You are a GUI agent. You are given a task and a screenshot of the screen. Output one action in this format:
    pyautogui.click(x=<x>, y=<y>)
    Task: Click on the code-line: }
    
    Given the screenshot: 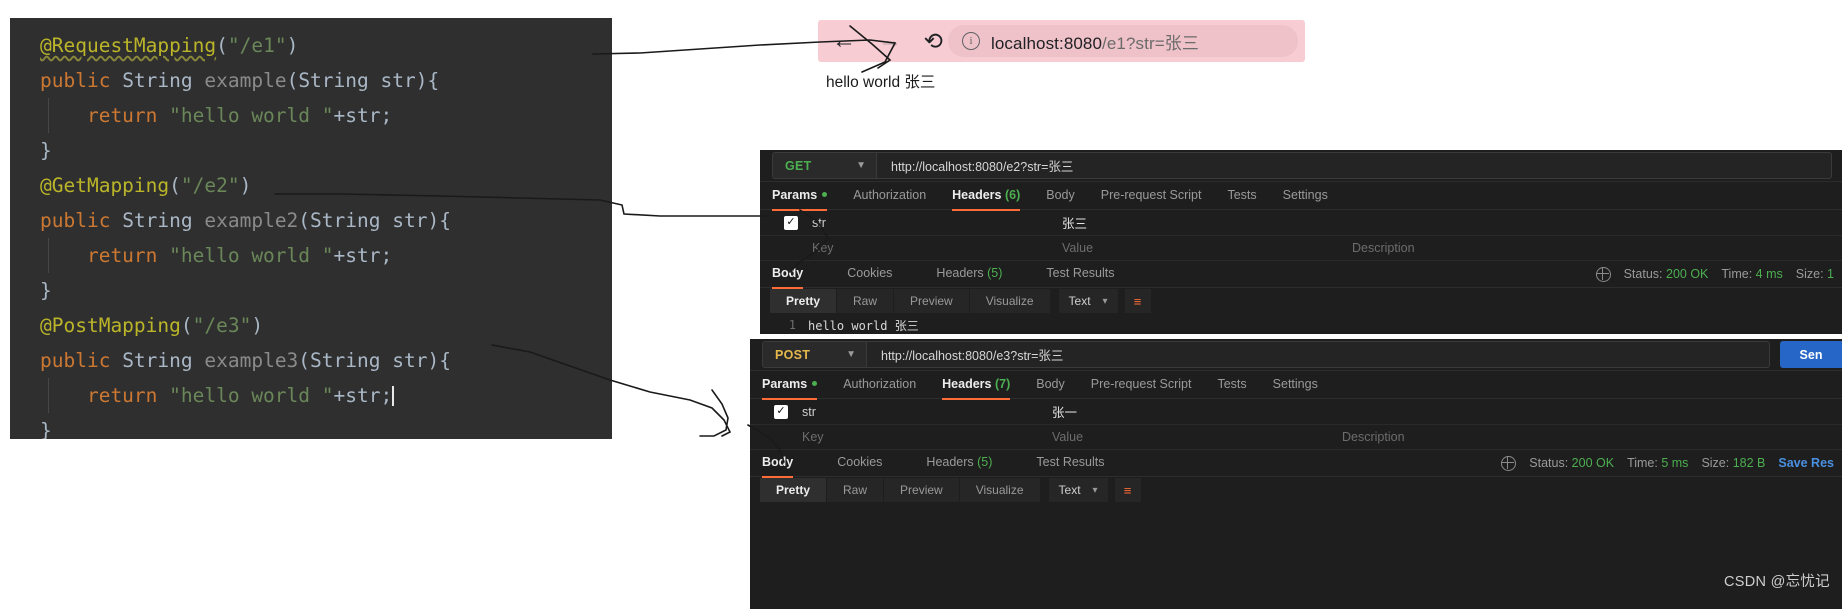 What is the action you would take?
    pyautogui.click(x=311, y=426)
    